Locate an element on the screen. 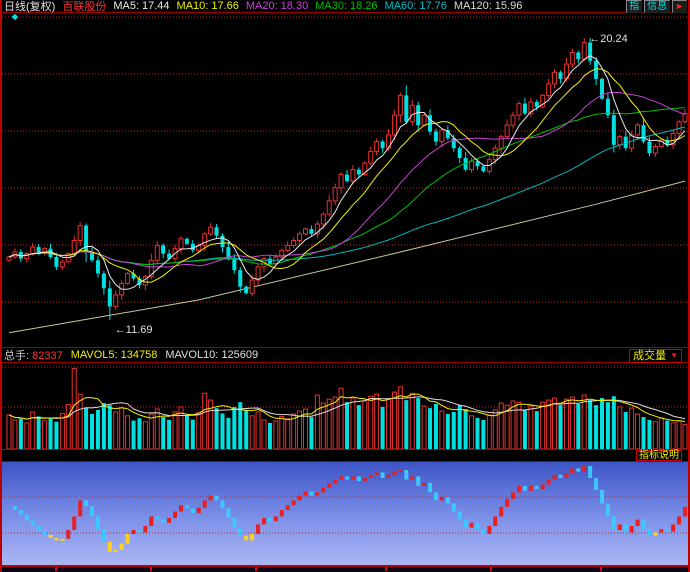 The height and width of the screenshot is (572, 690). ma60-legend: MA60: 17.76 is located at coordinates (415, 6).